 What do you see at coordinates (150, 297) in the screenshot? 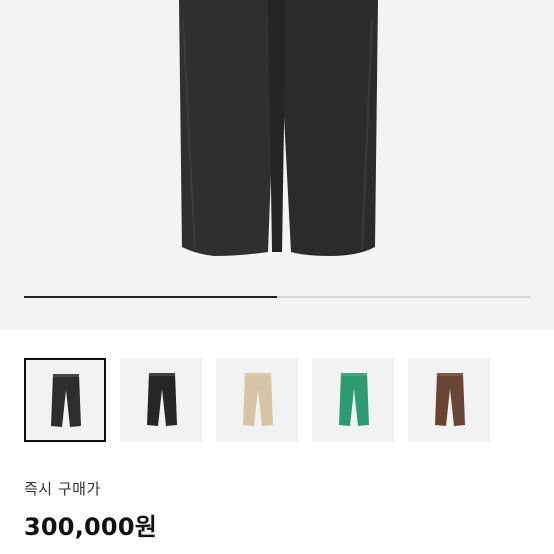
I see `gallery-progress-fill` at bounding box center [150, 297].